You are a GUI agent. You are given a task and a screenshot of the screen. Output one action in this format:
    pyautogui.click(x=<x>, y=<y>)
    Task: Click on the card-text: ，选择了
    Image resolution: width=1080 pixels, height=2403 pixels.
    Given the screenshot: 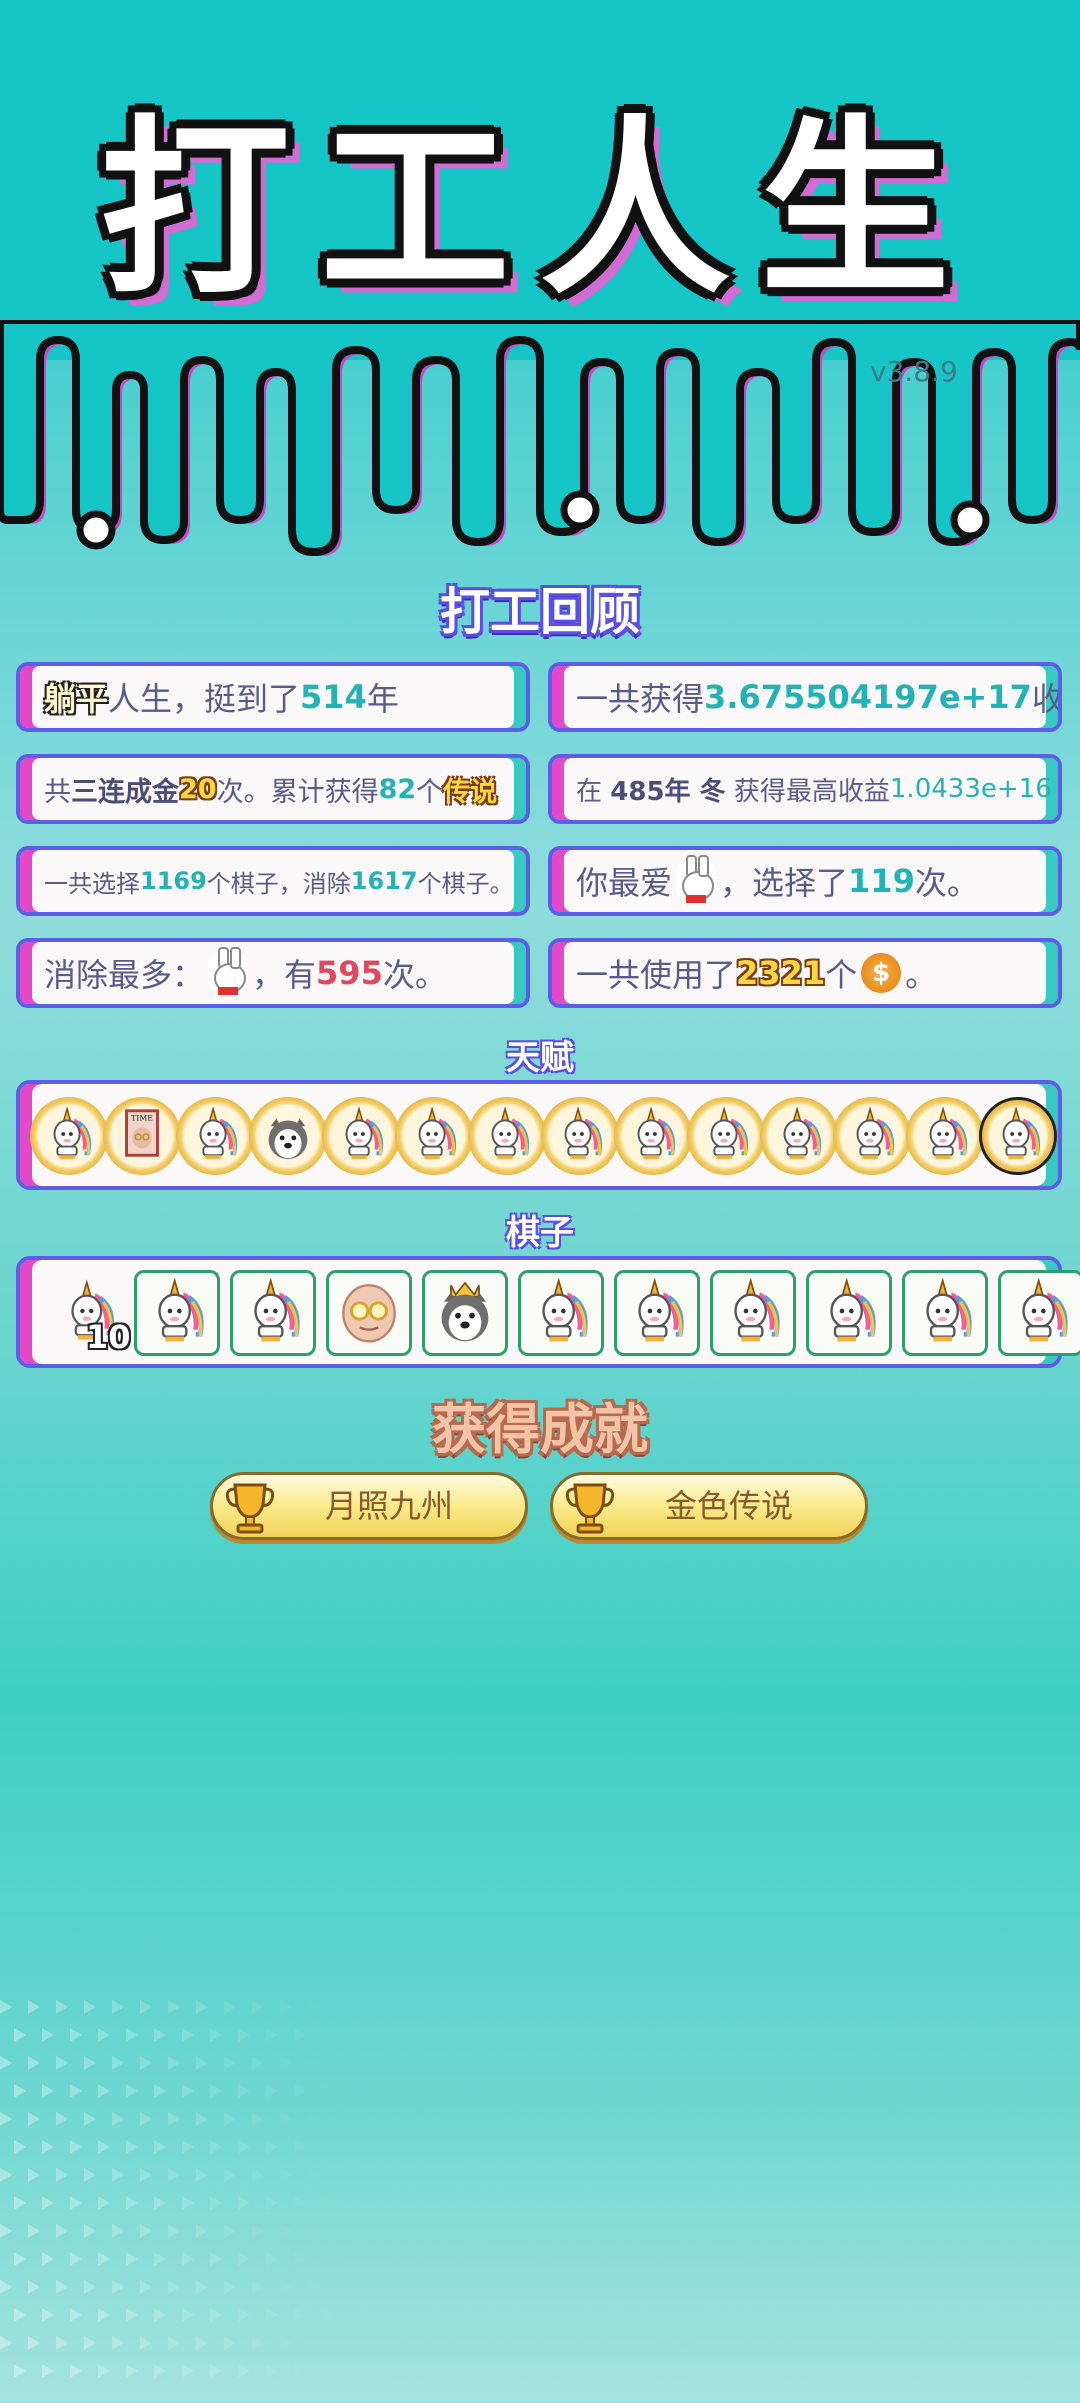 What is the action you would take?
    pyautogui.click(x=784, y=883)
    